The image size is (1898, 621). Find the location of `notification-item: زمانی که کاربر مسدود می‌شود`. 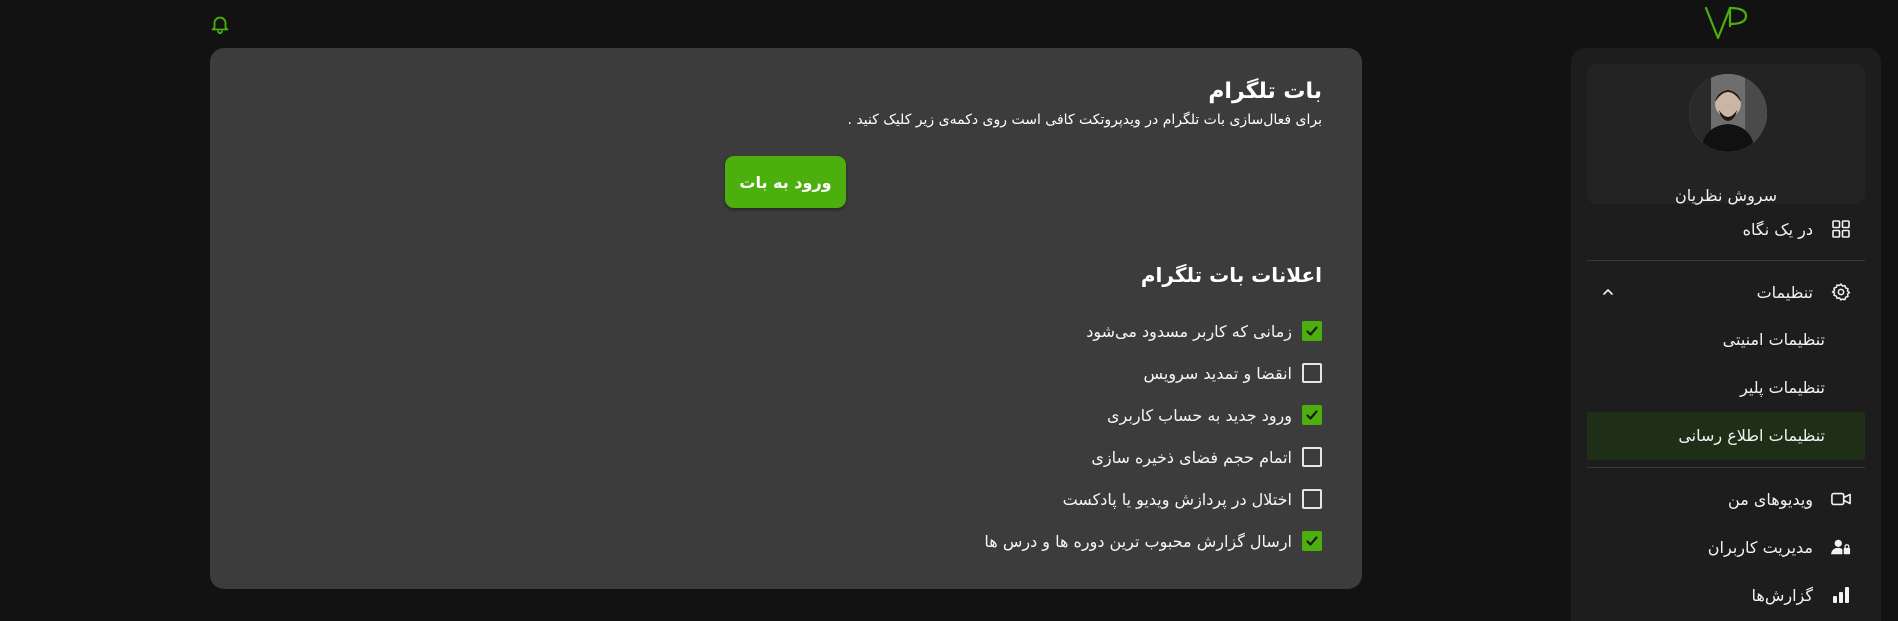

notification-item: زمانی که کاربر مسدود می‌شود is located at coordinates (972, 331).